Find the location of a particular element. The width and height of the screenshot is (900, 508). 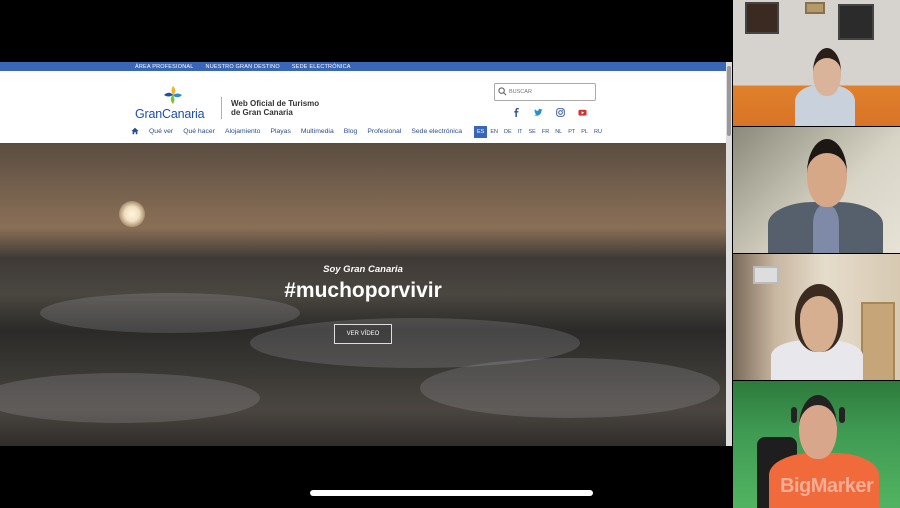

participant-shirt is located at coordinates (826, 229).